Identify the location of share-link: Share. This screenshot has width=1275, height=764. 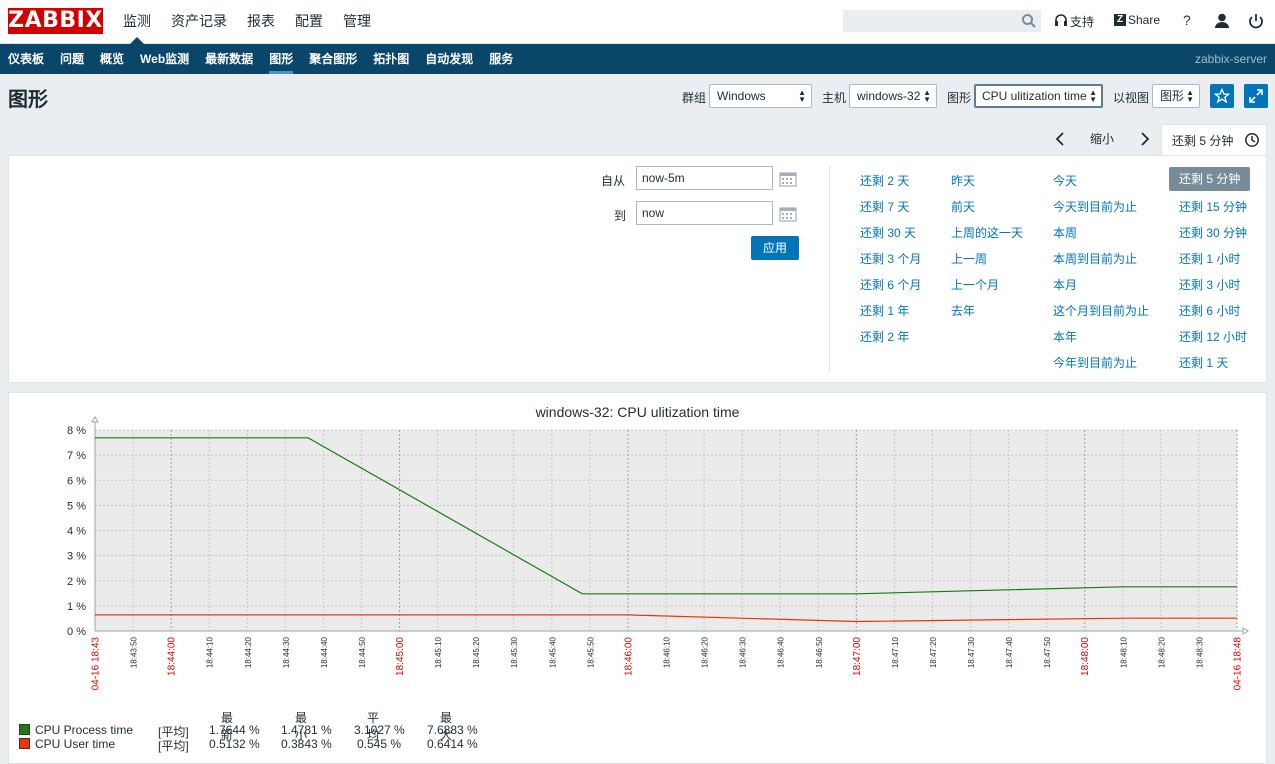
(1144, 20).